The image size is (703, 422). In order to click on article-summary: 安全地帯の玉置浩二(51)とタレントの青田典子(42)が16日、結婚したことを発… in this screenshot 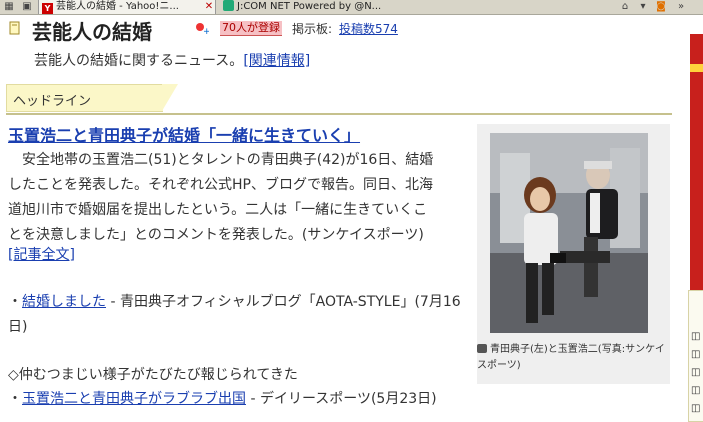, I will do `click(221, 197)`.